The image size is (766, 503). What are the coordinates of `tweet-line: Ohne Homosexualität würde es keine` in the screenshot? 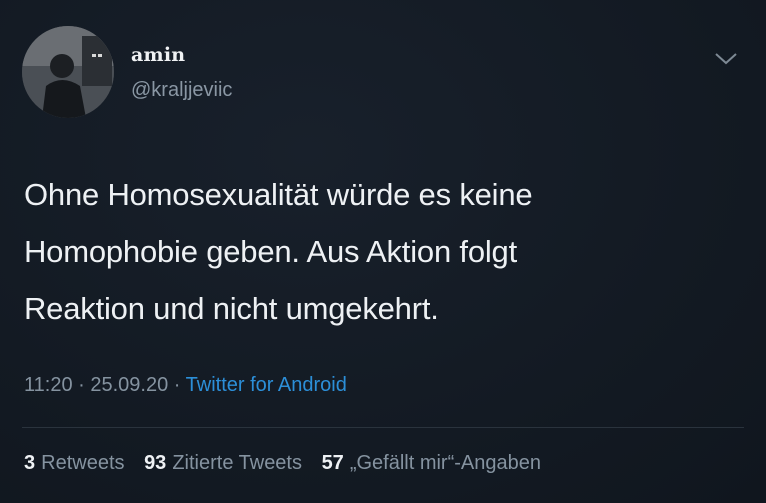 It's located at (278, 194).